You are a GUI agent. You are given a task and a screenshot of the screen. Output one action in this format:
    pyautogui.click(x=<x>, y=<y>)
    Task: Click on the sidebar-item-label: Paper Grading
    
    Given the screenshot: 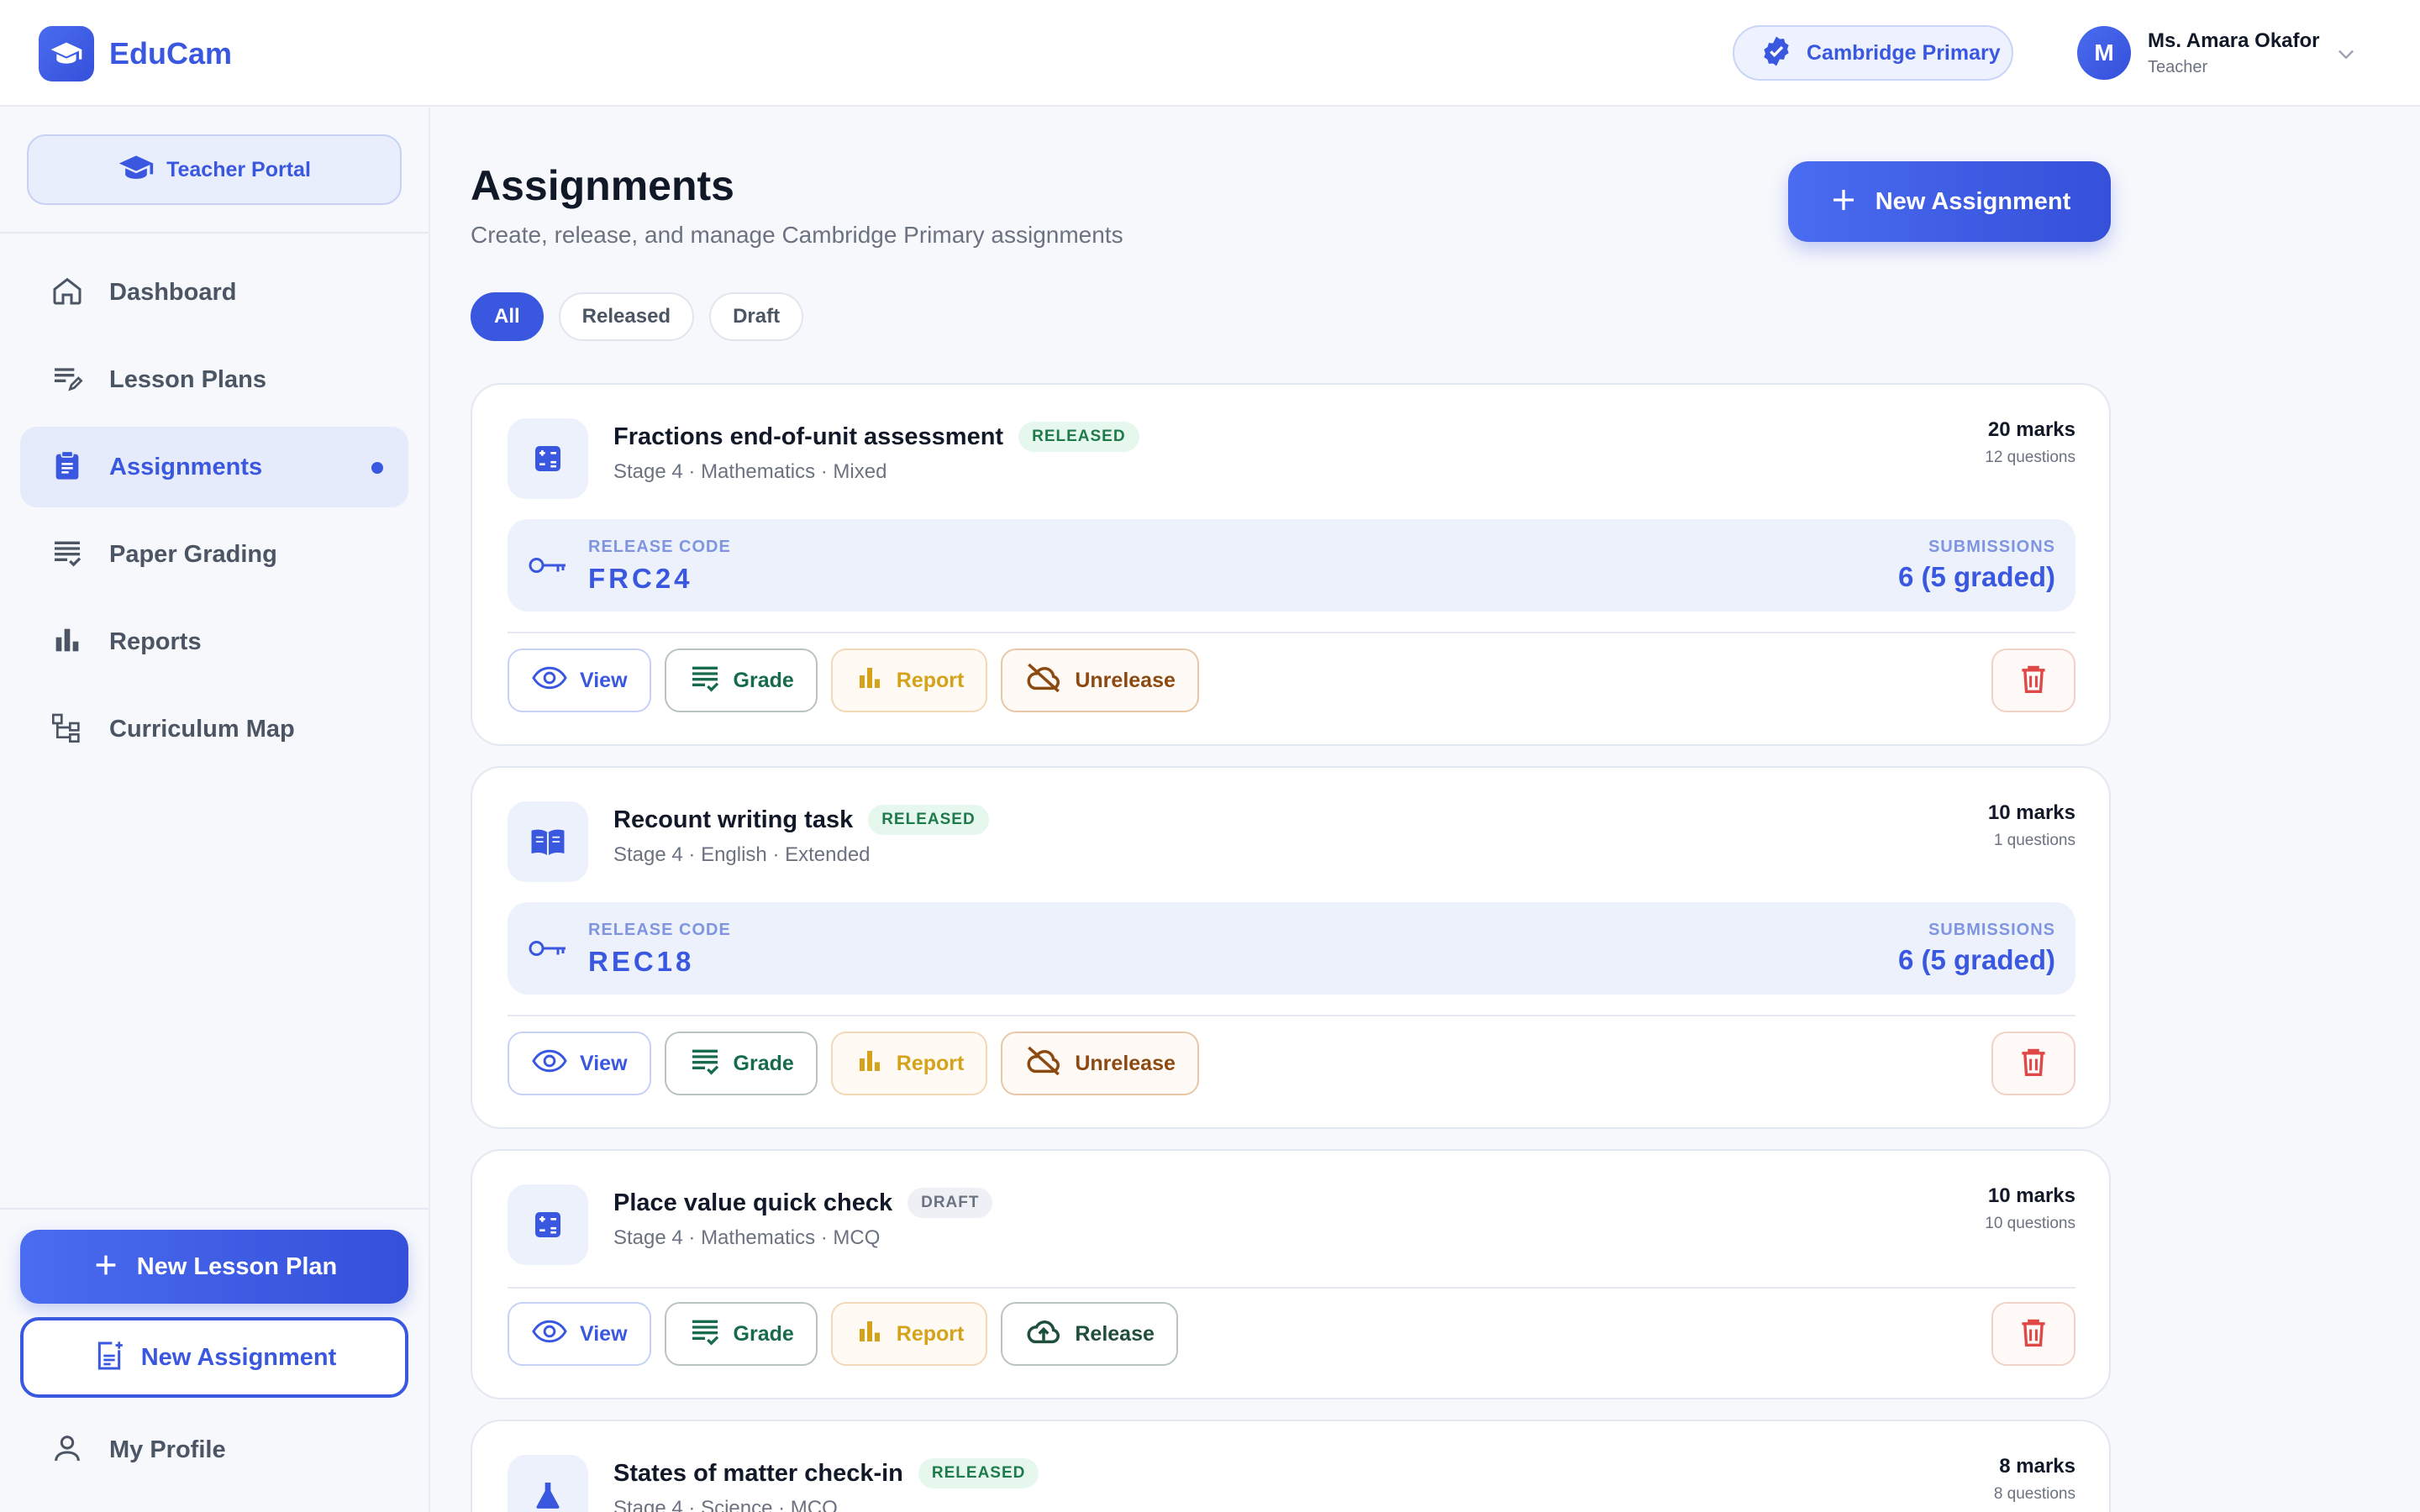 What is the action you would take?
    pyautogui.click(x=193, y=554)
    